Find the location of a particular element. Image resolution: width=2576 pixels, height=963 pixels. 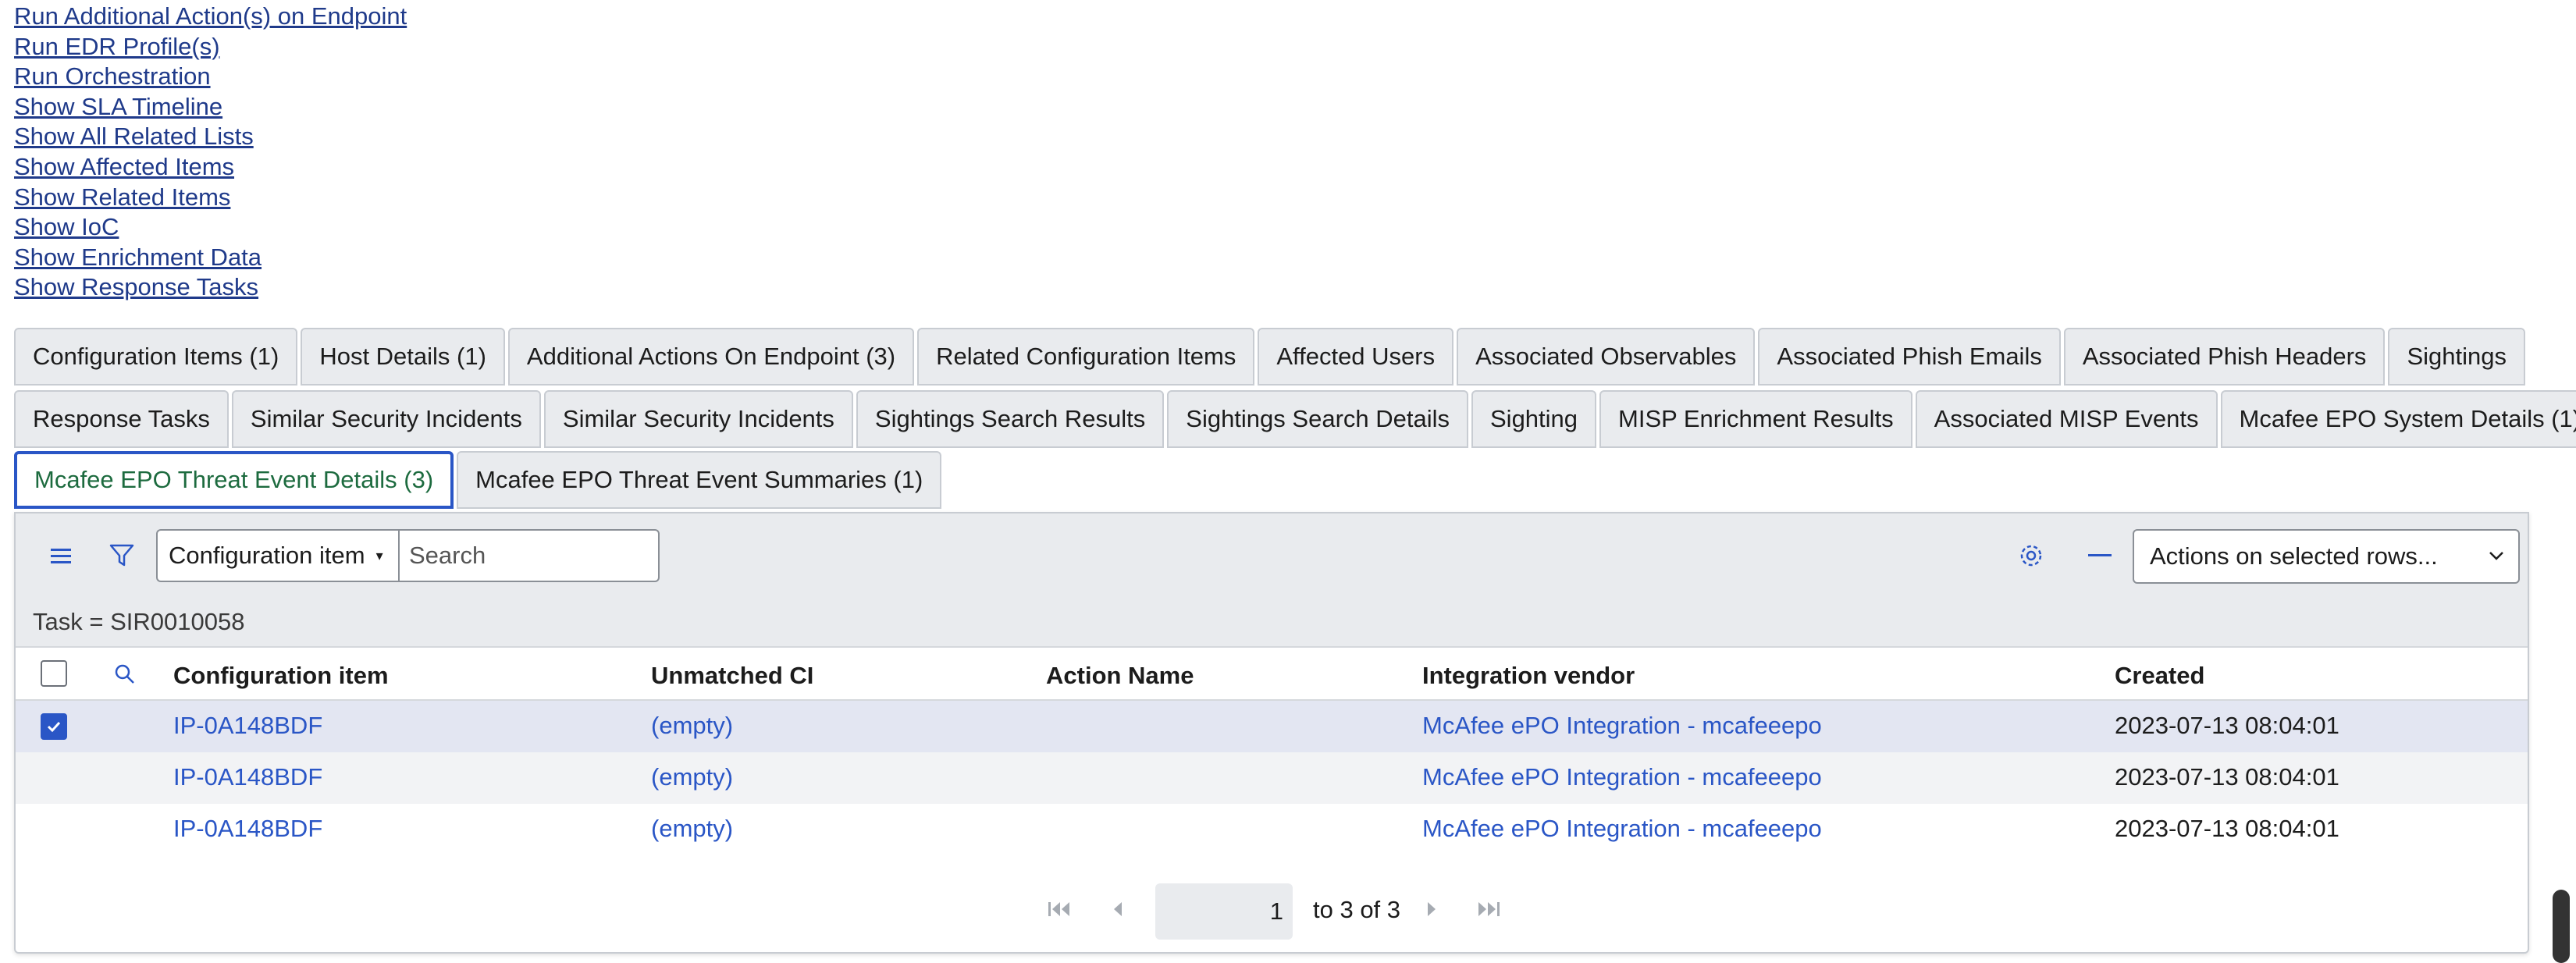

tab-associated-phish-emails: Associated Phish Emails is located at coordinates (1909, 357).